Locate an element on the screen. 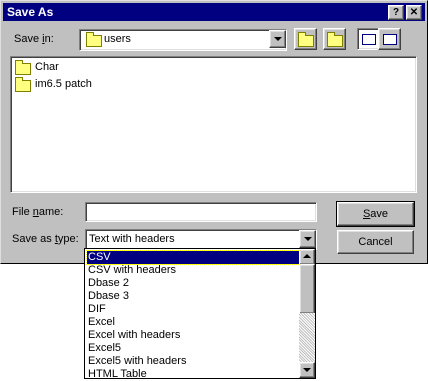 This screenshot has width=428, height=381. close-icon: ✕ is located at coordinates (414, 12).